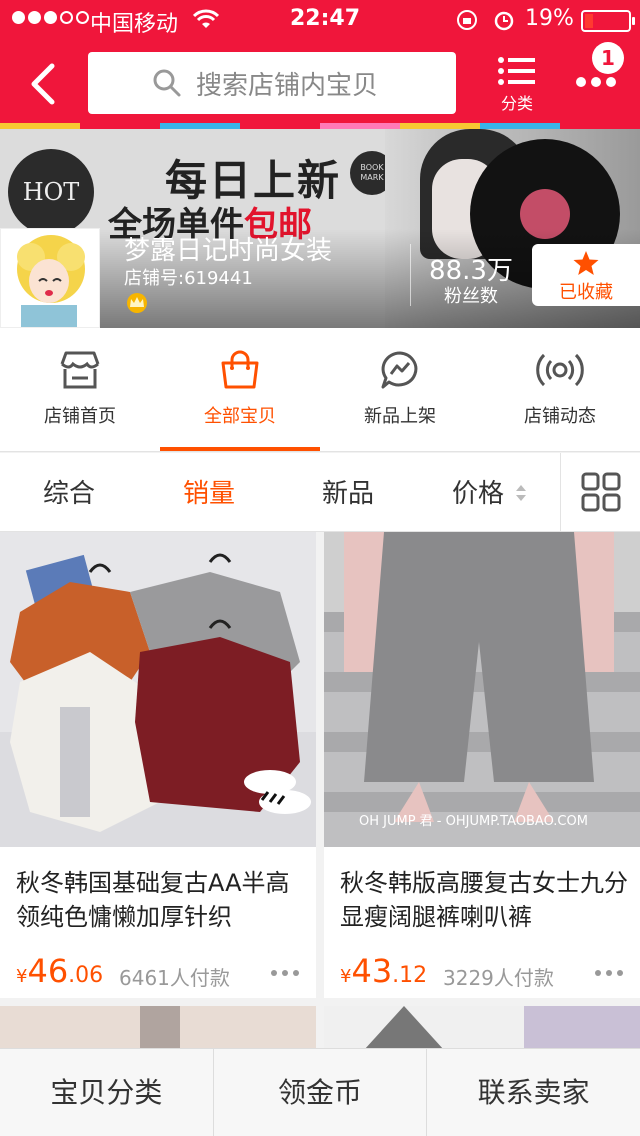  I want to click on new-arrival-icon, so click(399, 370).